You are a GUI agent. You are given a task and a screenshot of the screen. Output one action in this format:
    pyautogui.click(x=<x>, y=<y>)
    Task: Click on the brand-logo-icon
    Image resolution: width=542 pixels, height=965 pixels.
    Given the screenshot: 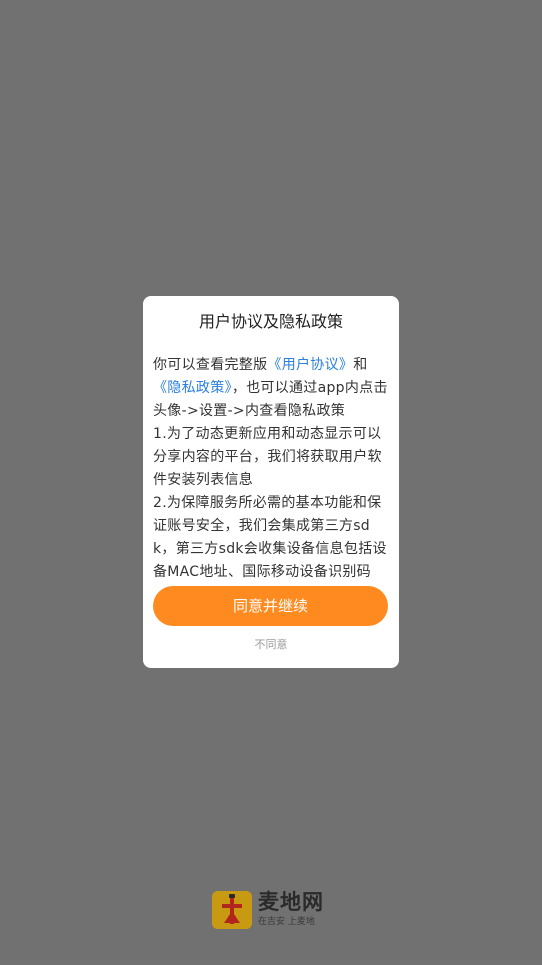 What is the action you would take?
    pyautogui.click(x=232, y=910)
    